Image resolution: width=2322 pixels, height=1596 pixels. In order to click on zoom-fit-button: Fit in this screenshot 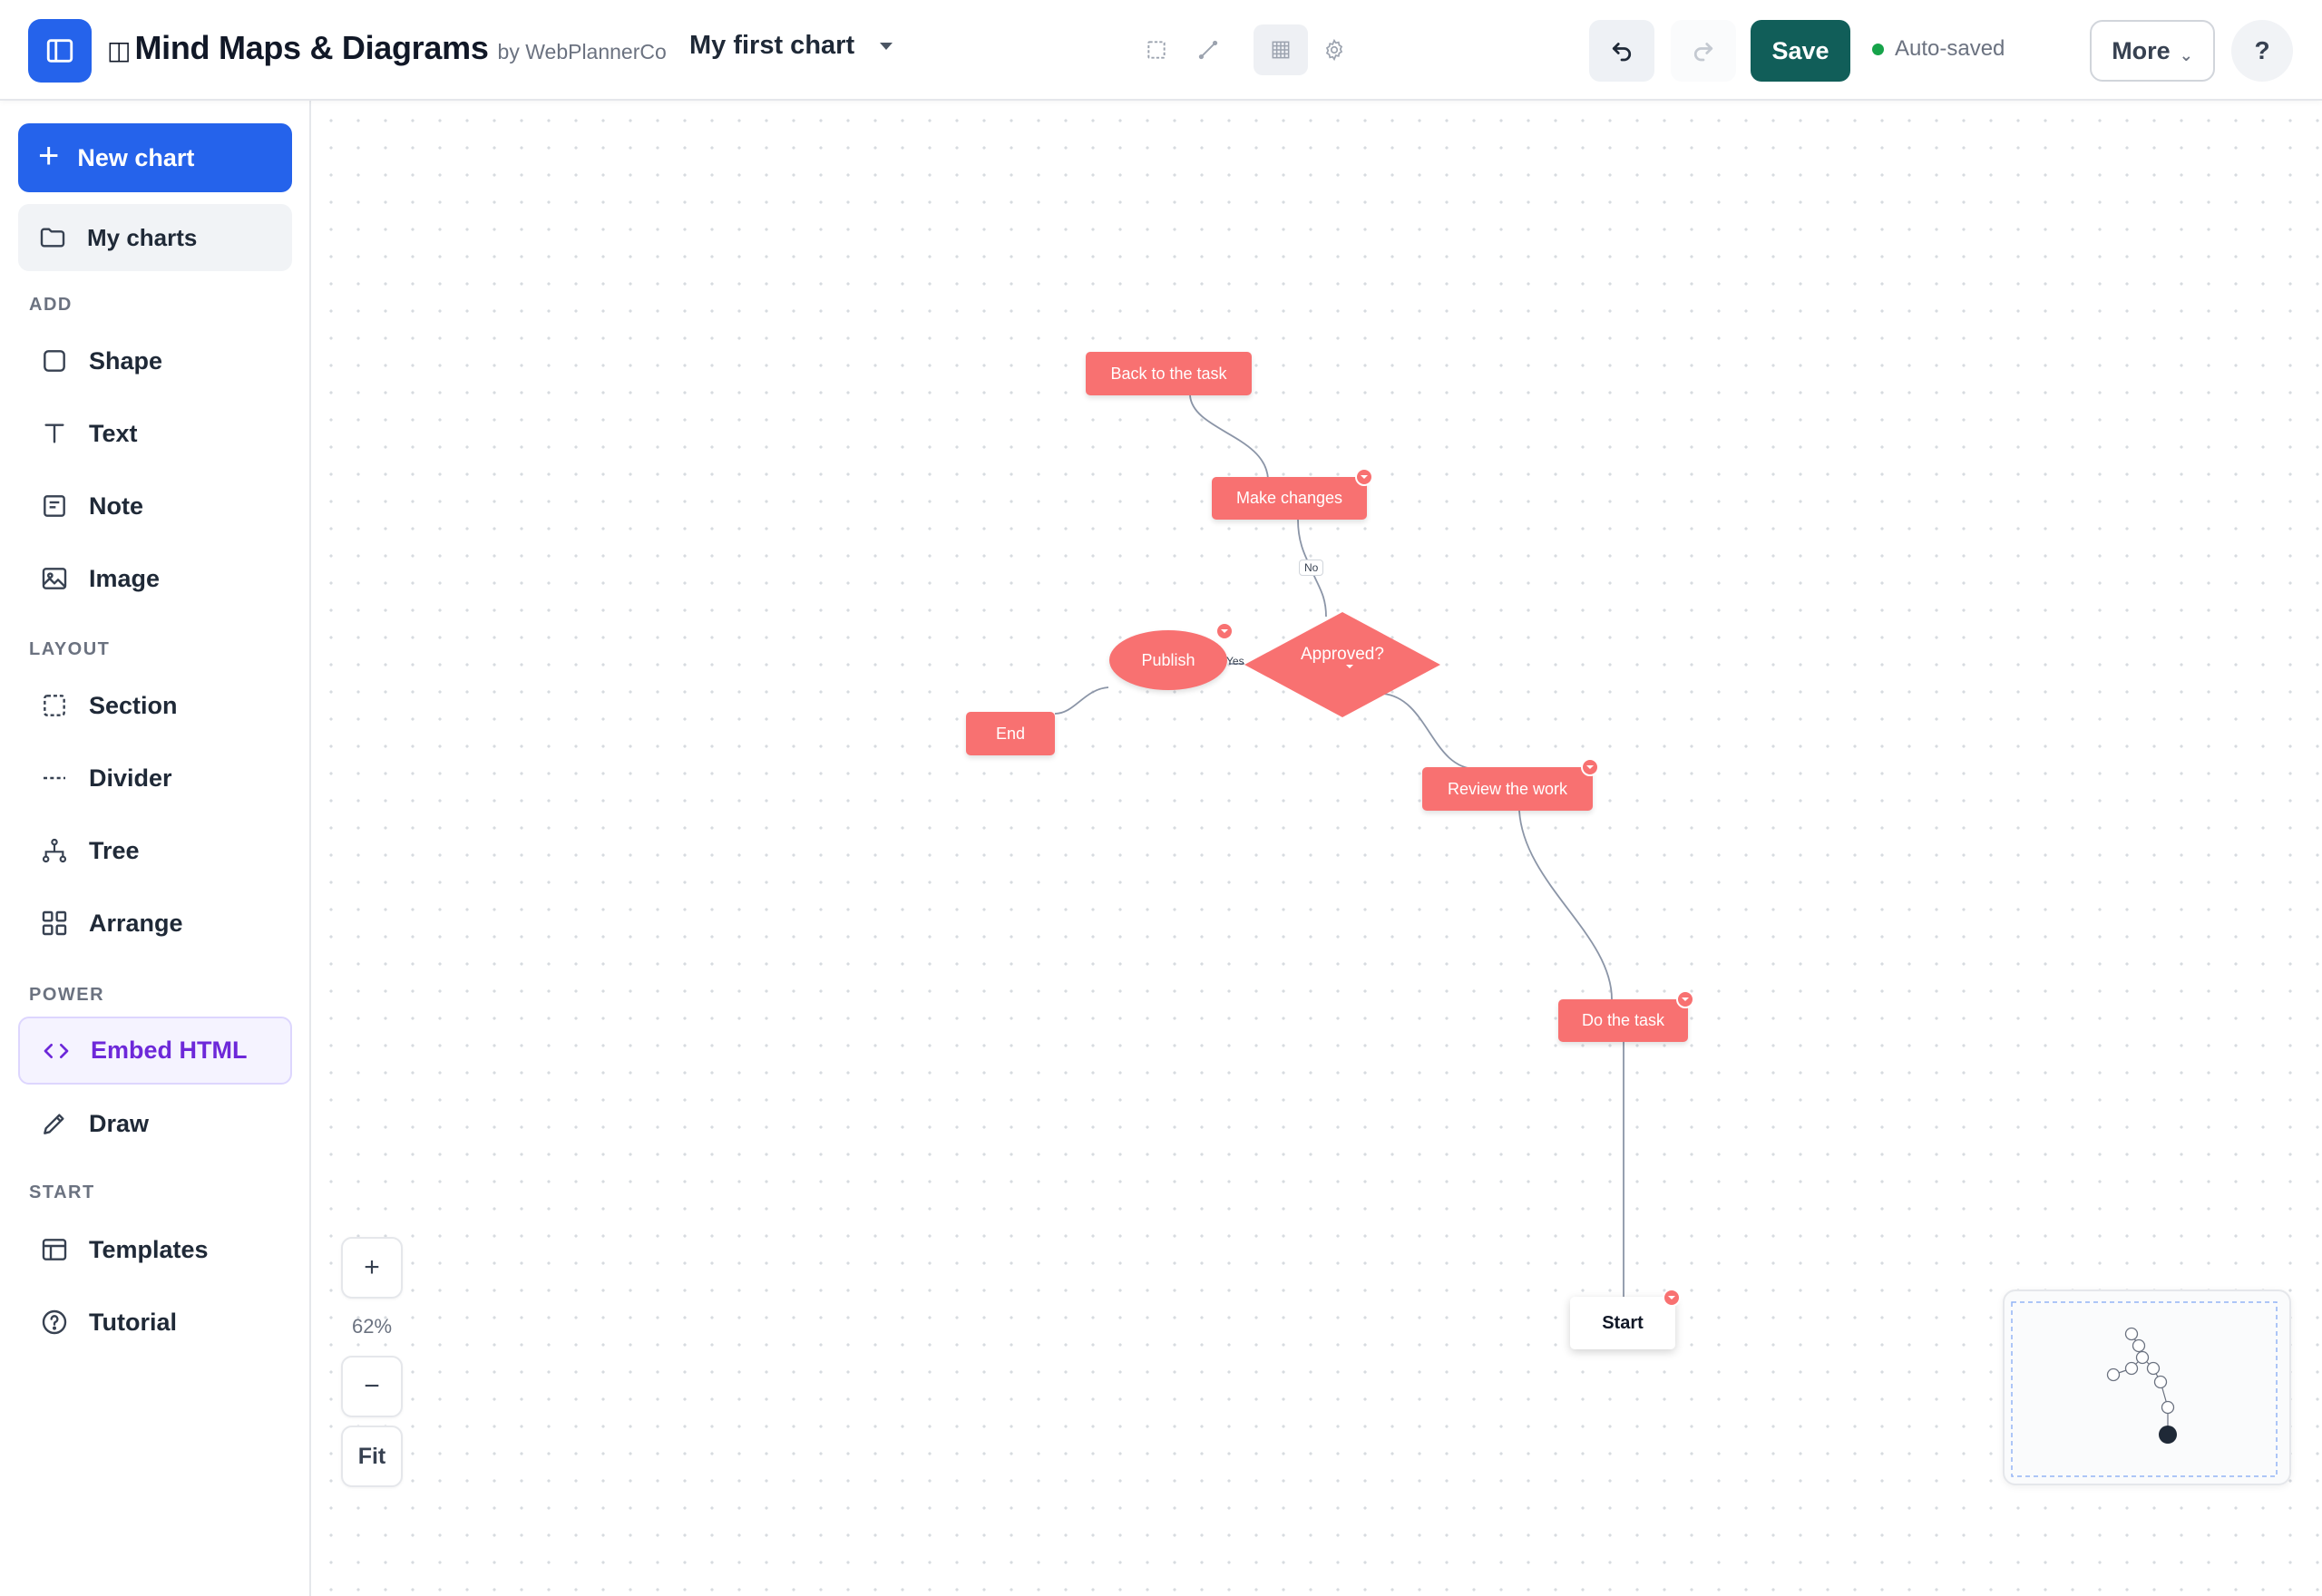, I will do `click(372, 1456)`.